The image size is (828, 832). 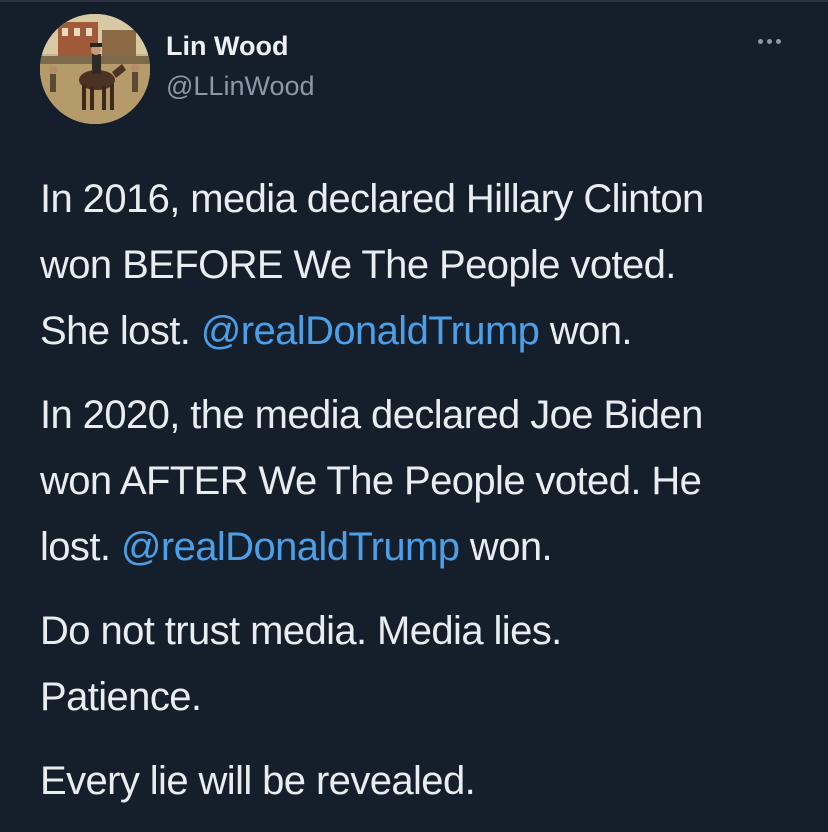 What do you see at coordinates (371, 481) in the screenshot?
I see `tweet-line: won AFTER We The People voted. He` at bounding box center [371, 481].